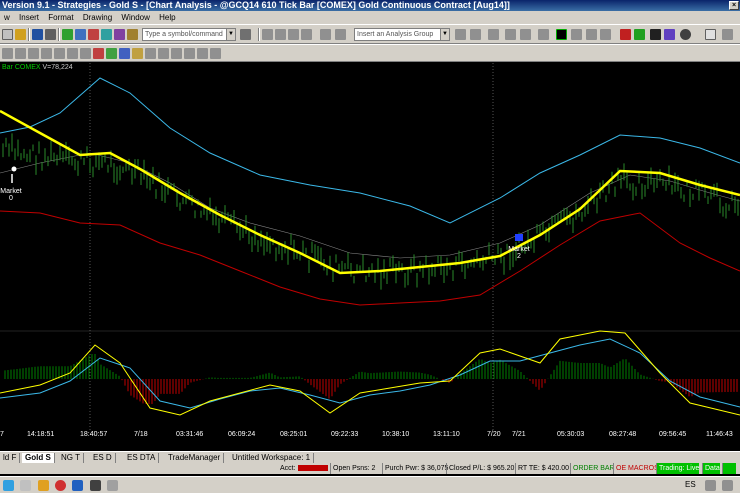  What do you see at coordinates (11, 191) in the screenshot?
I see `marker-label: Market` at bounding box center [11, 191].